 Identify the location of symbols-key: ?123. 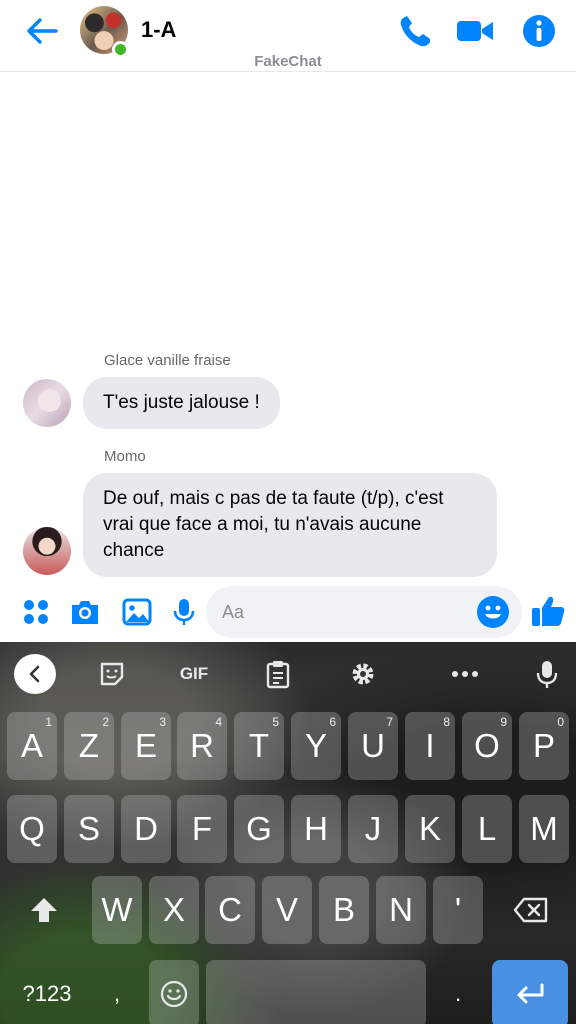
(47, 992).